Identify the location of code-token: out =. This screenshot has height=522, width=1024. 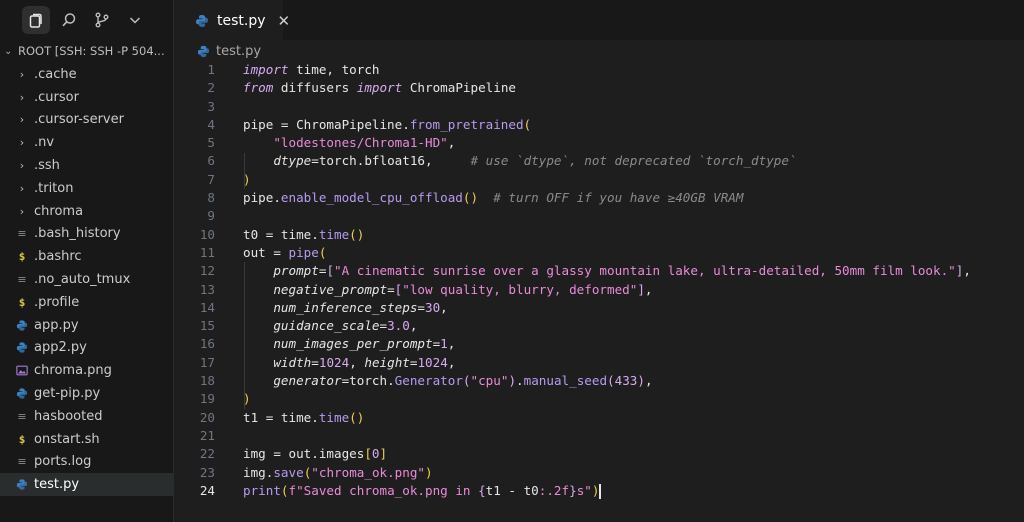
(266, 252).